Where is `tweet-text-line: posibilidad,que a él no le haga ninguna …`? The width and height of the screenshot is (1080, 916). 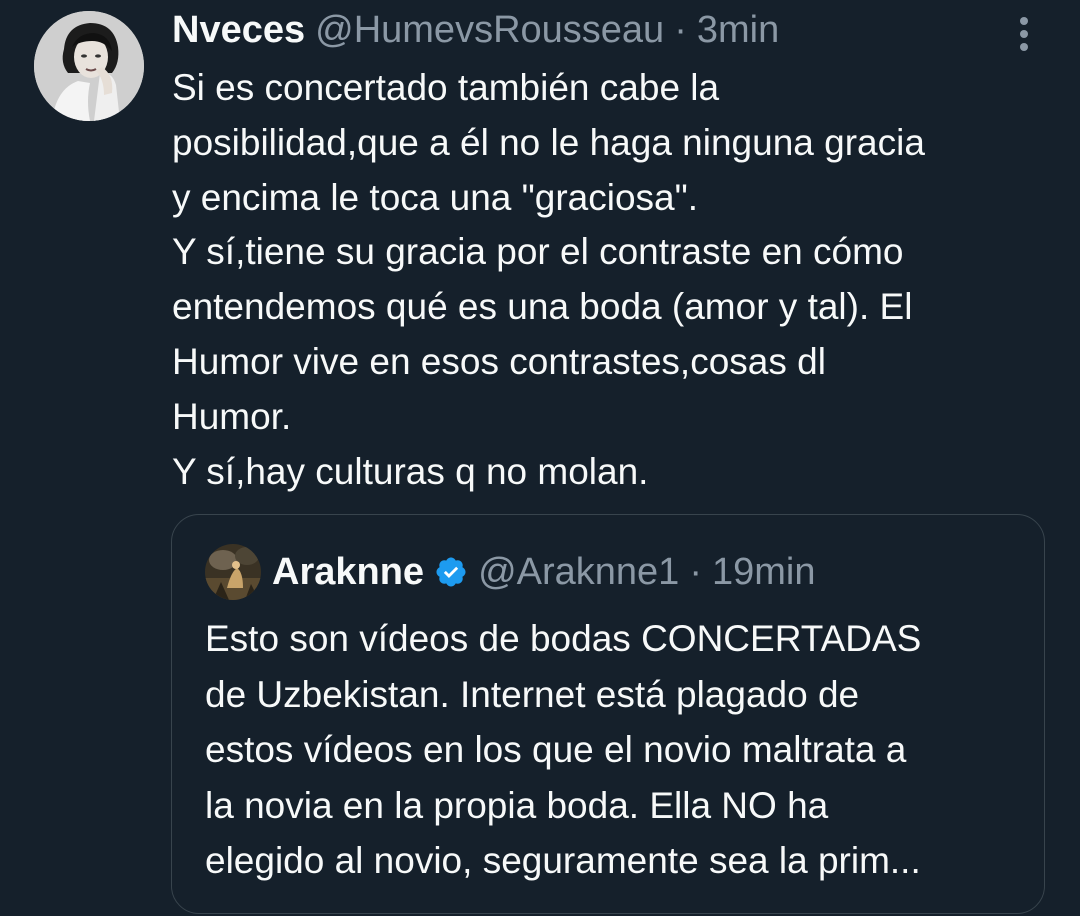
tweet-text-line: posibilidad,que a él no le haga ninguna … is located at coordinates (548, 142).